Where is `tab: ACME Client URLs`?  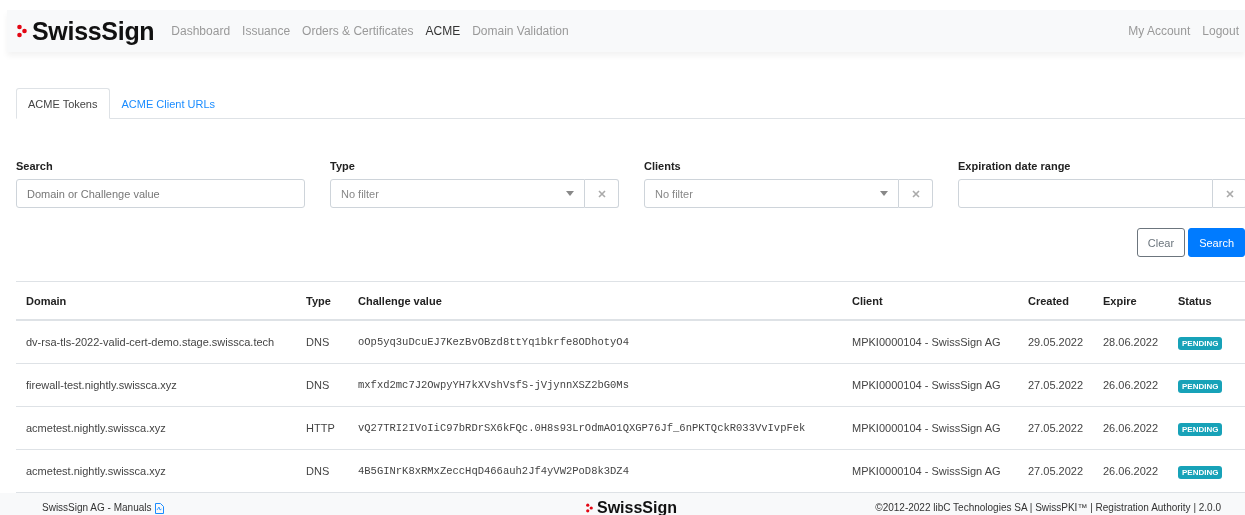 tab: ACME Client URLs is located at coordinates (168, 103).